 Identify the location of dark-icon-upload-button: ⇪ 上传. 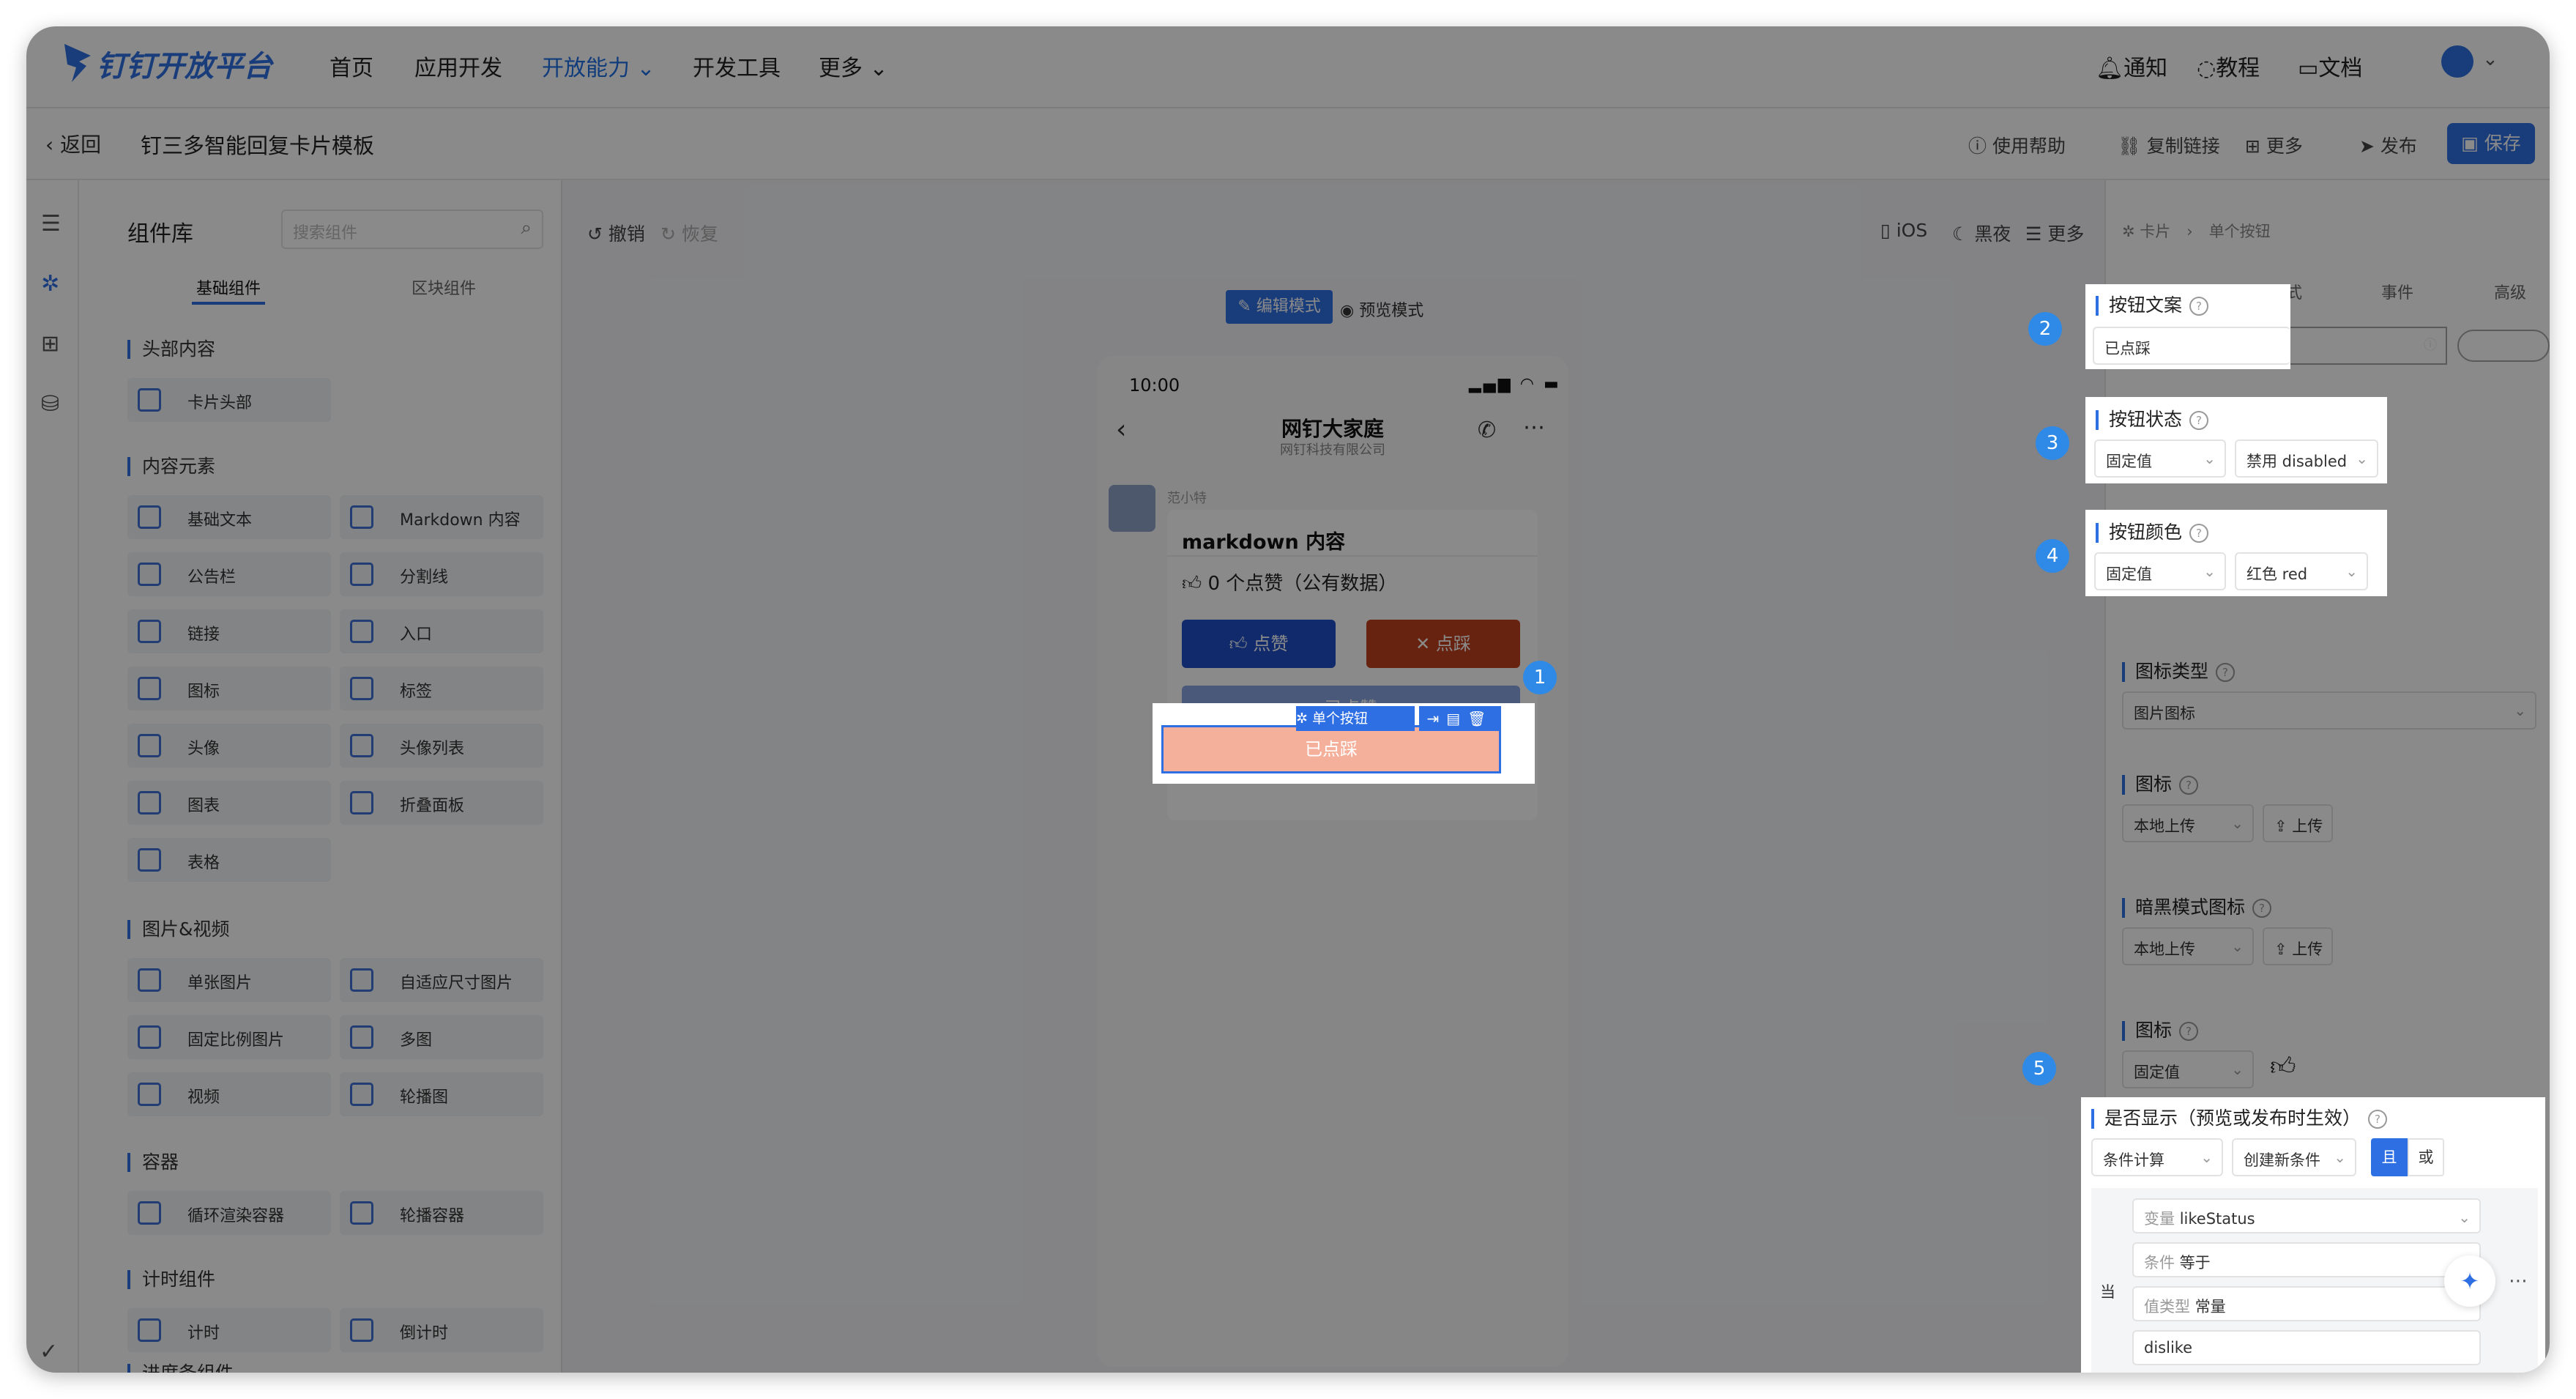
(2298, 946).